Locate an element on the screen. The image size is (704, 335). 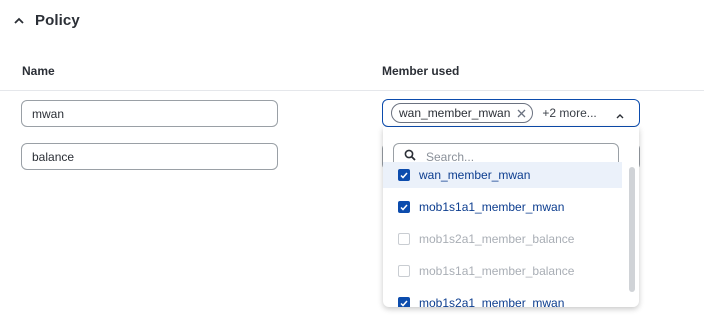
section-header-policy: Policy is located at coordinates (46, 20).